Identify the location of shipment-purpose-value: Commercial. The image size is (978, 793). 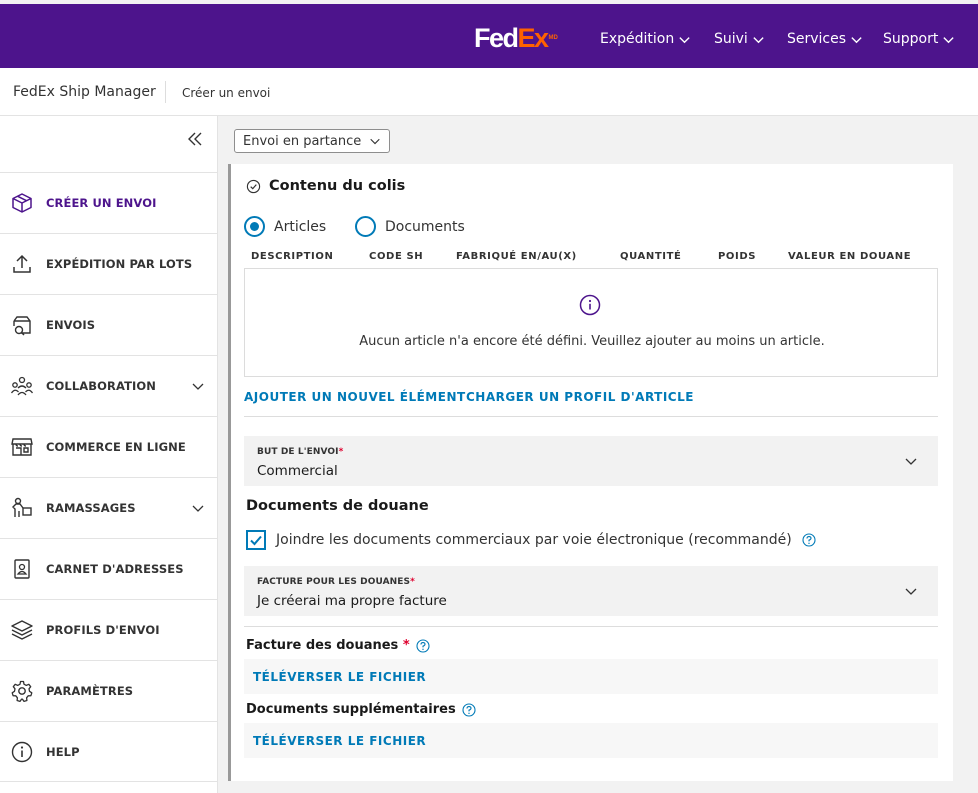
(297, 471).